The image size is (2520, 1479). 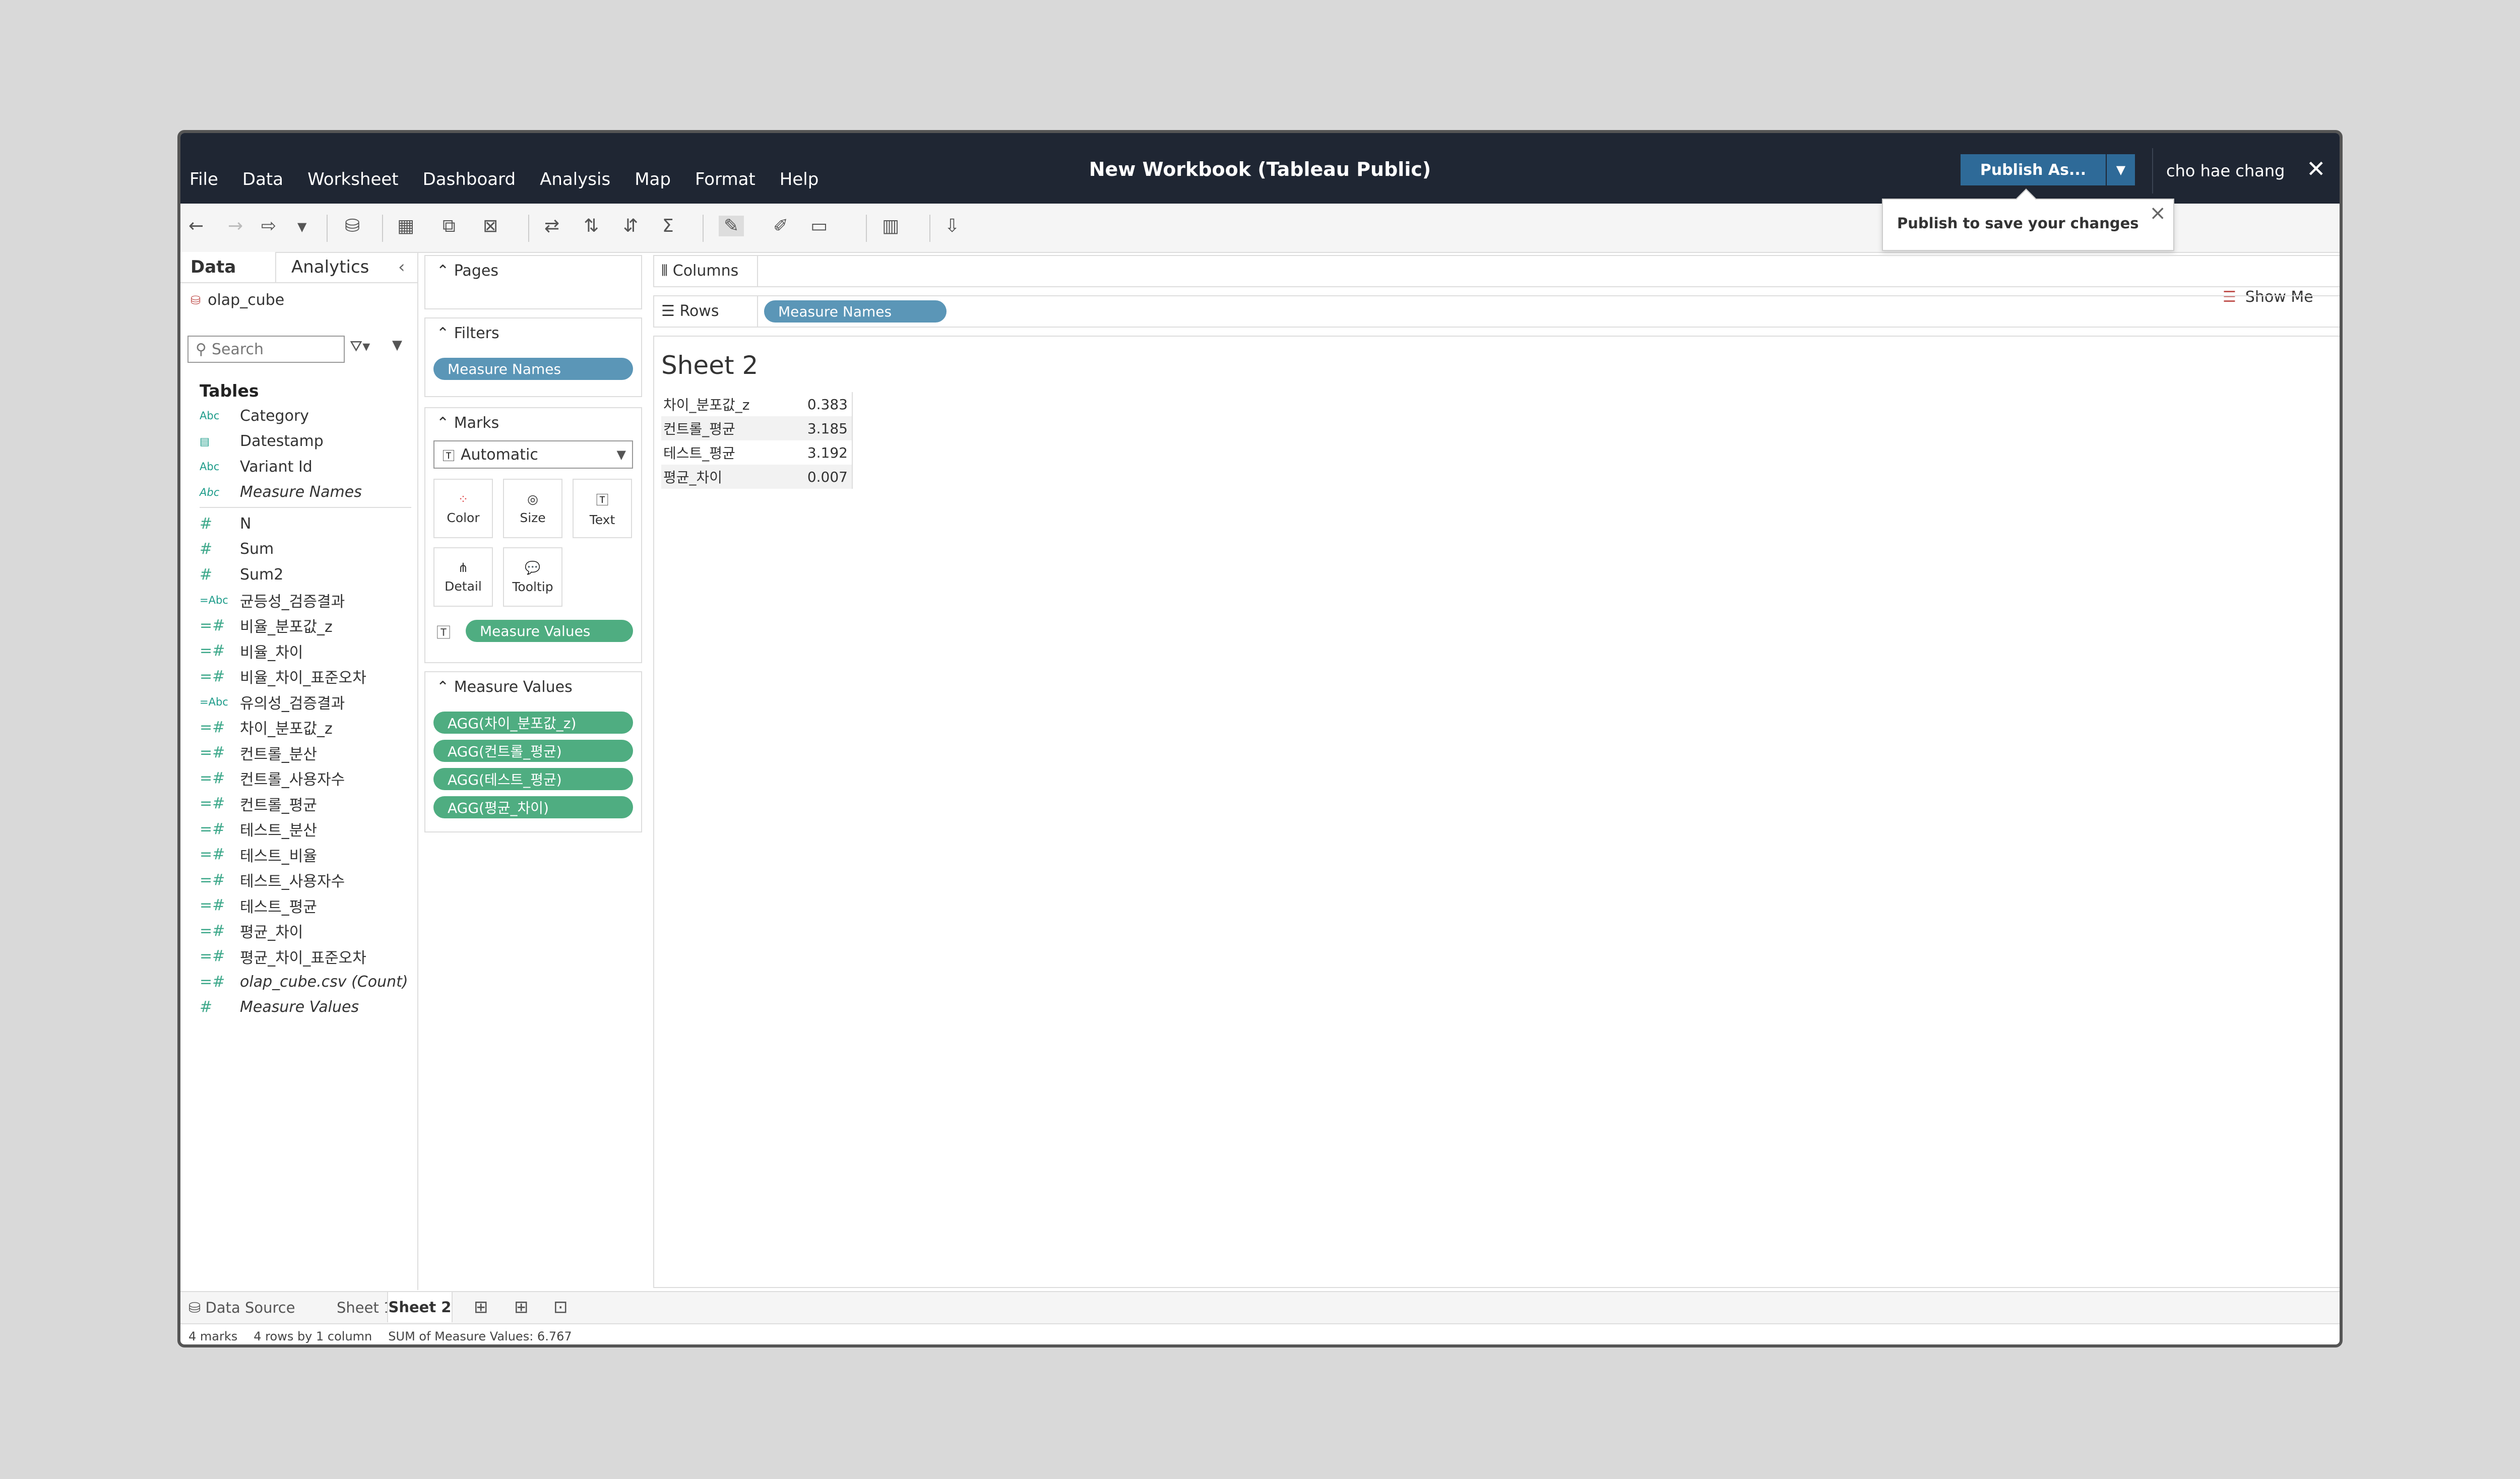 What do you see at coordinates (591, 226) in the screenshot?
I see `sort-ascending-icon: ⇅` at bounding box center [591, 226].